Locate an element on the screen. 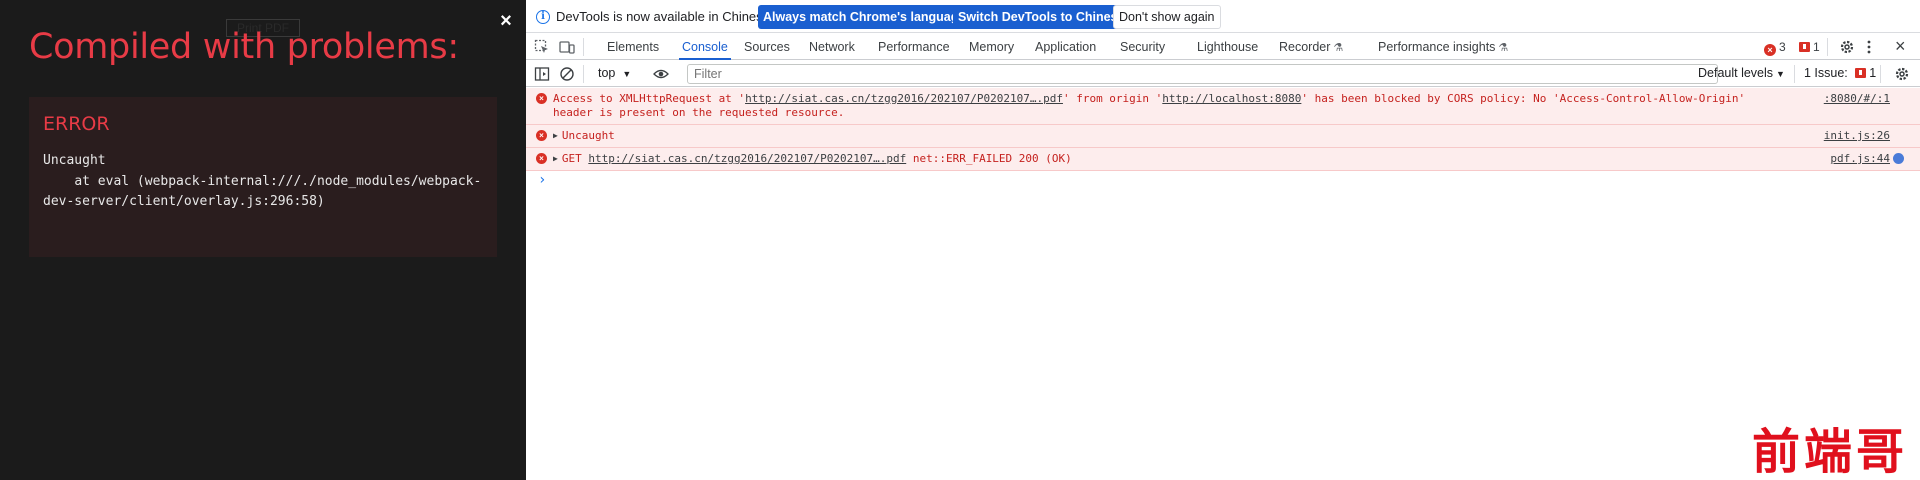 This screenshot has height=480, width=1920. dont-show-again-button: Don't show again is located at coordinates (1167, 17).